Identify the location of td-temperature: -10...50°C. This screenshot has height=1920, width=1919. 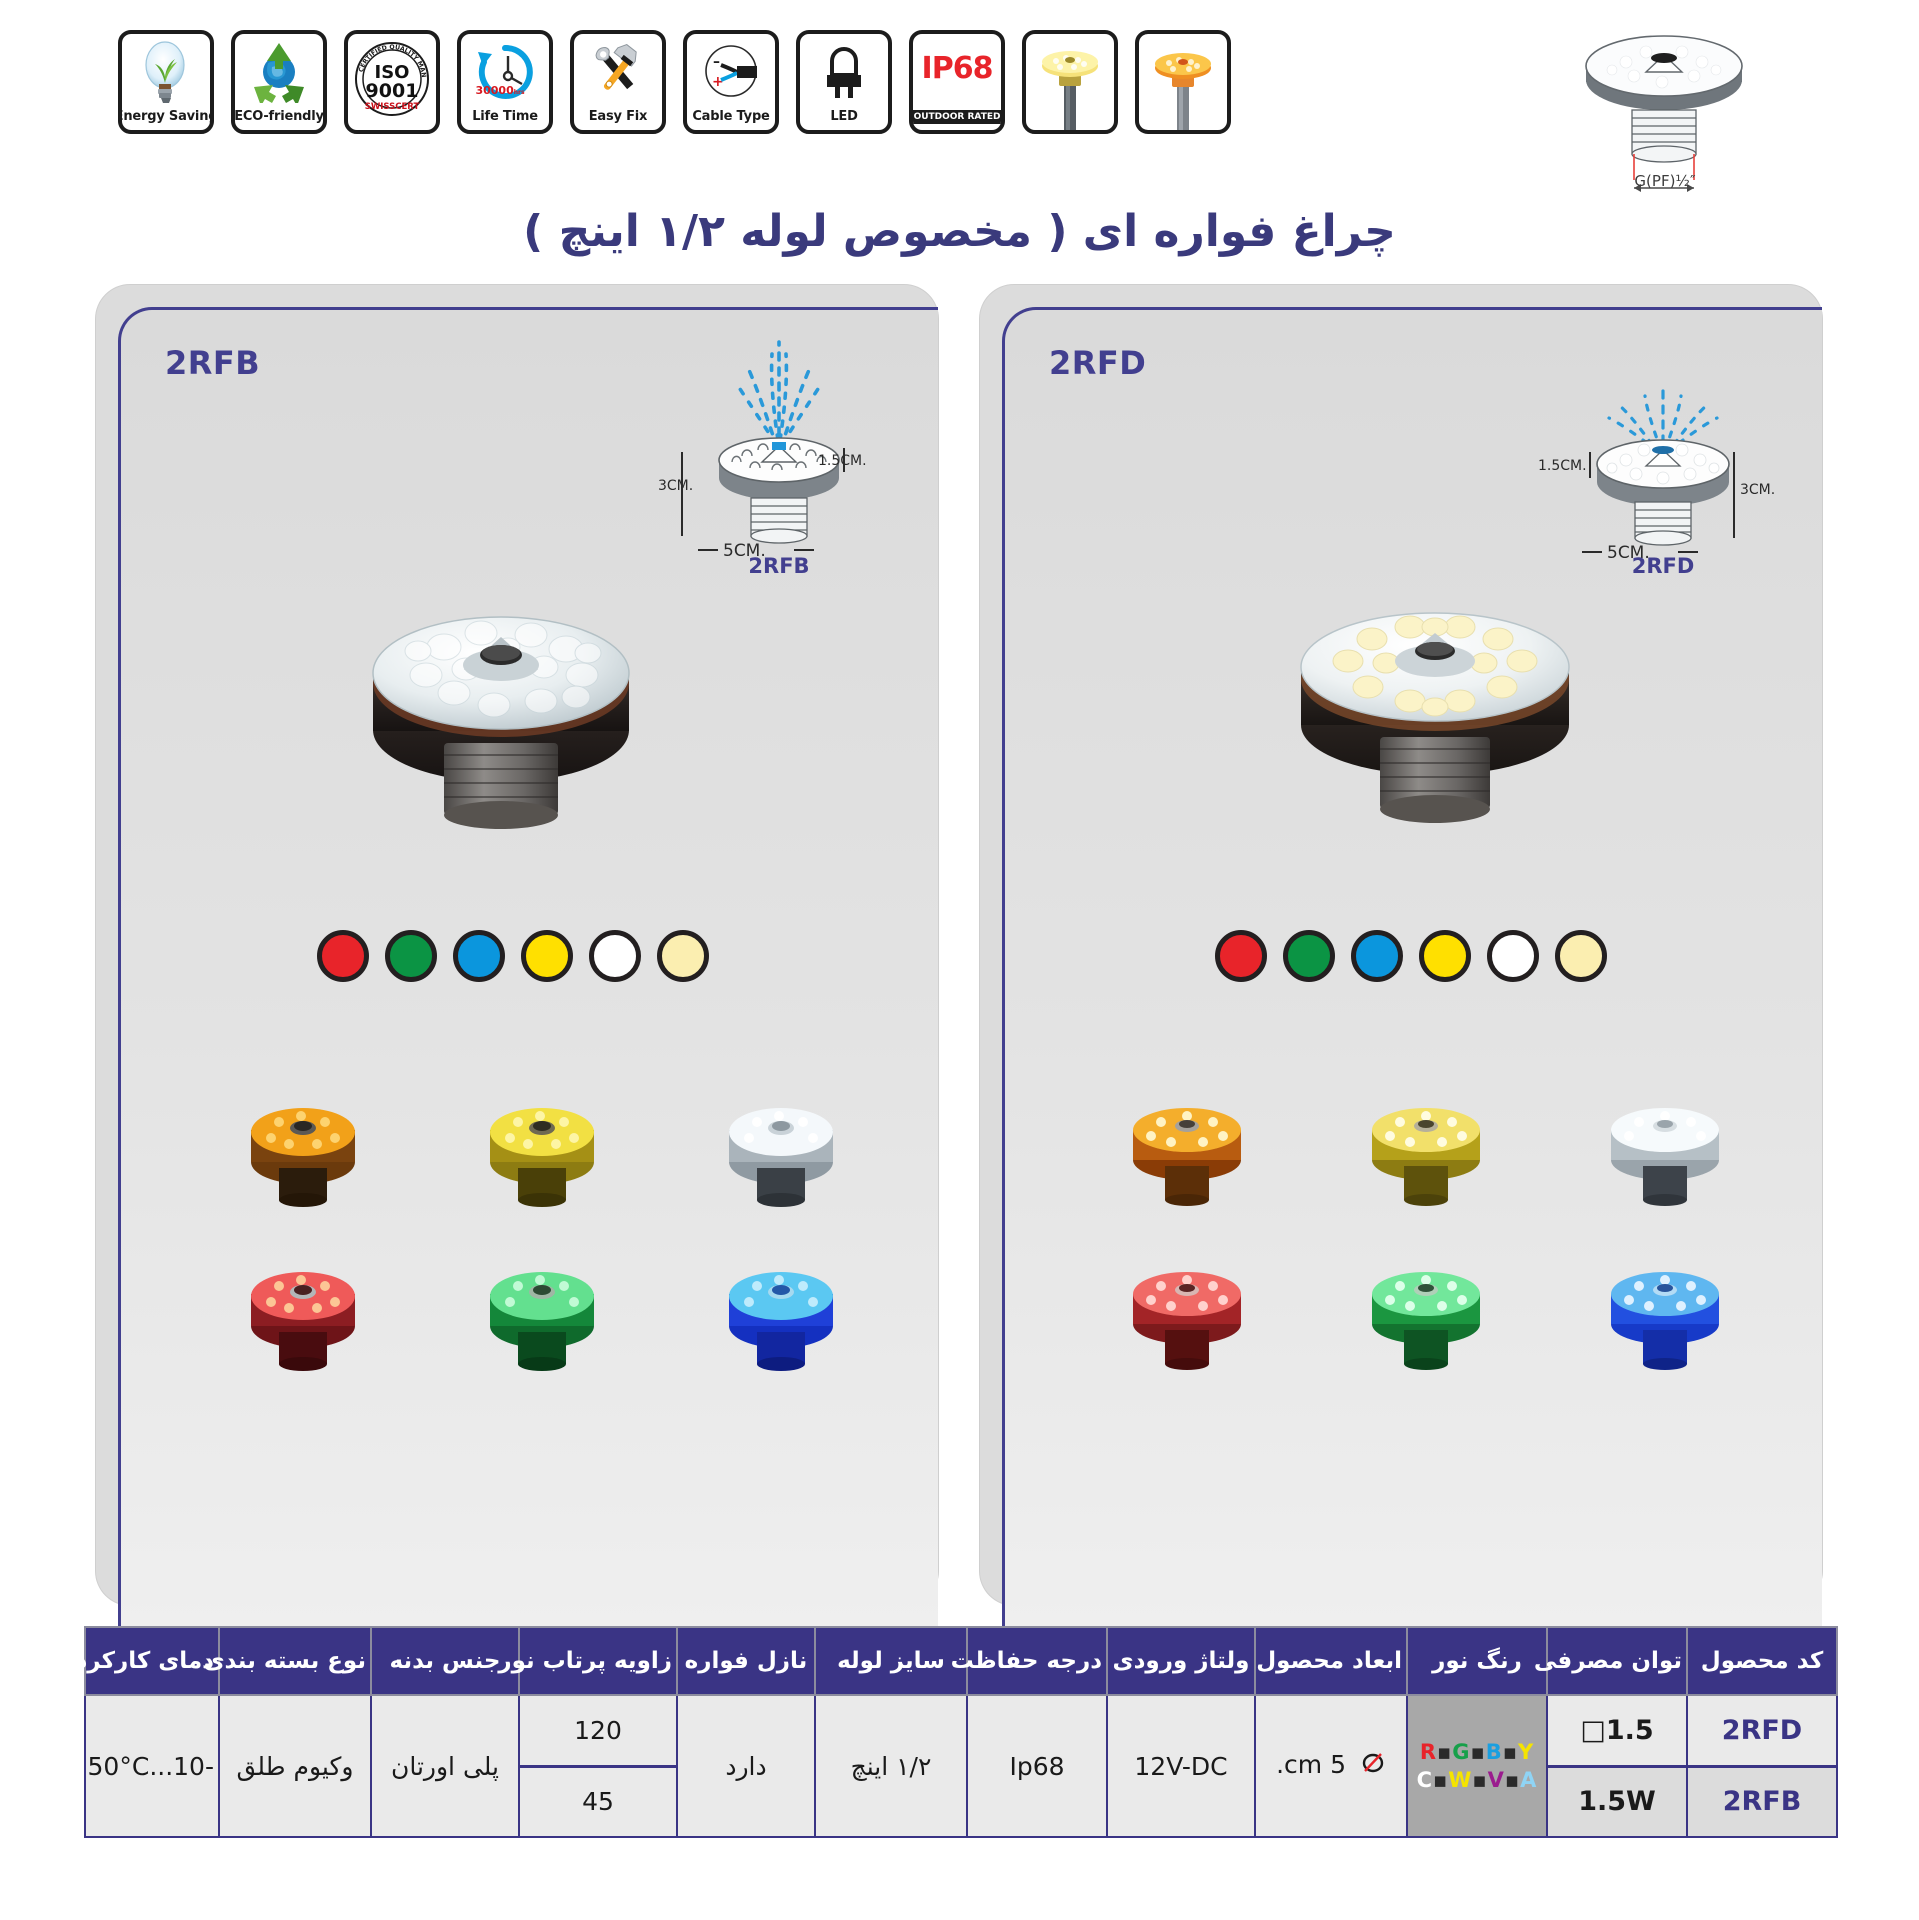
(152, 1766).